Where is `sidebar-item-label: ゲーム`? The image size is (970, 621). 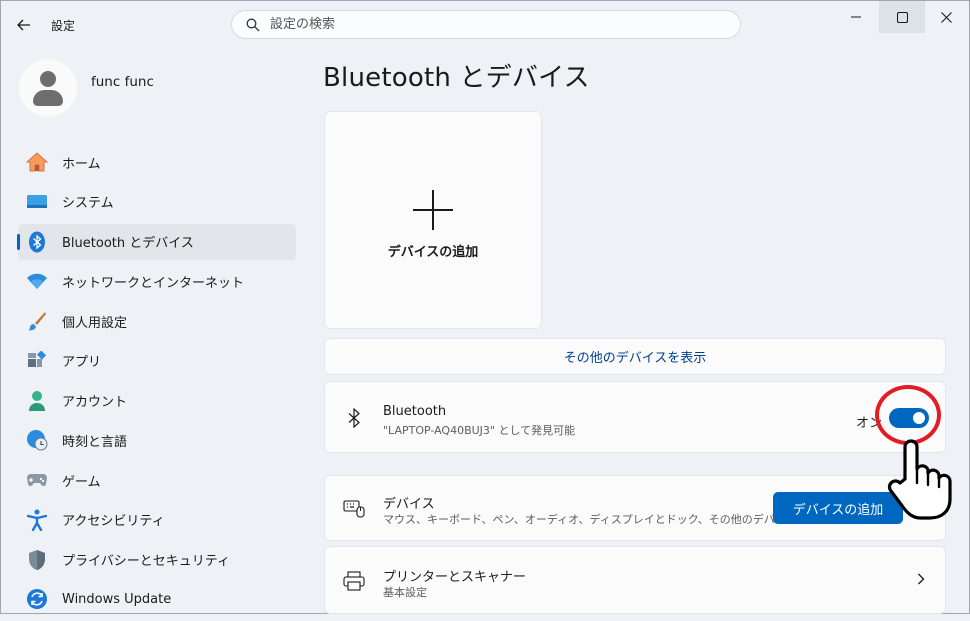
sidebar-item-label: ゲーム is located at coordinates (81, 482).